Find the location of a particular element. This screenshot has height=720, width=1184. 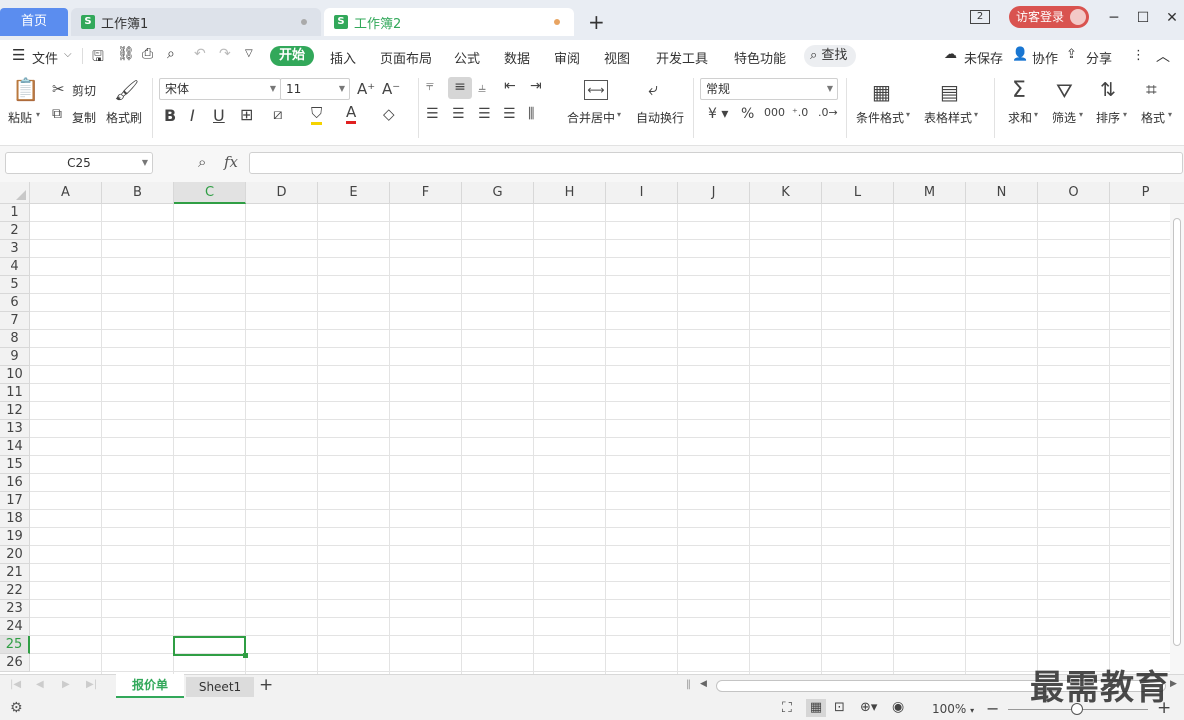

redo-icon: ↷ is located at coordinates (225, 54).